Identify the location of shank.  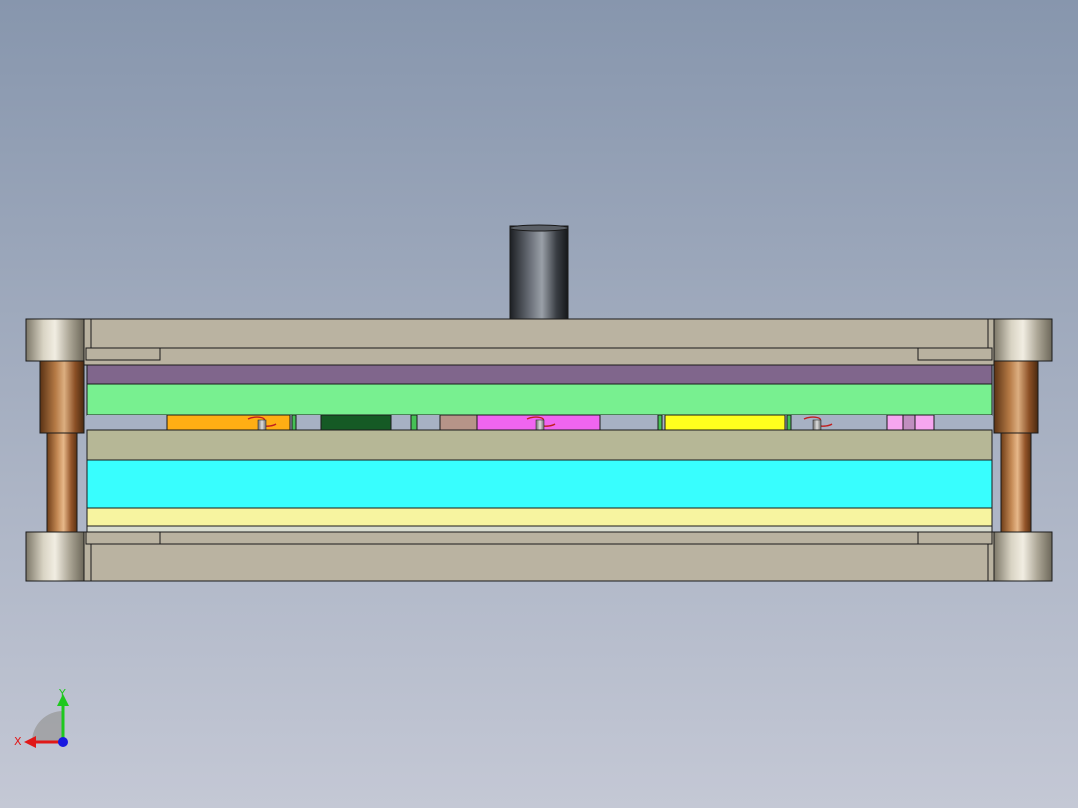
(539, 272).